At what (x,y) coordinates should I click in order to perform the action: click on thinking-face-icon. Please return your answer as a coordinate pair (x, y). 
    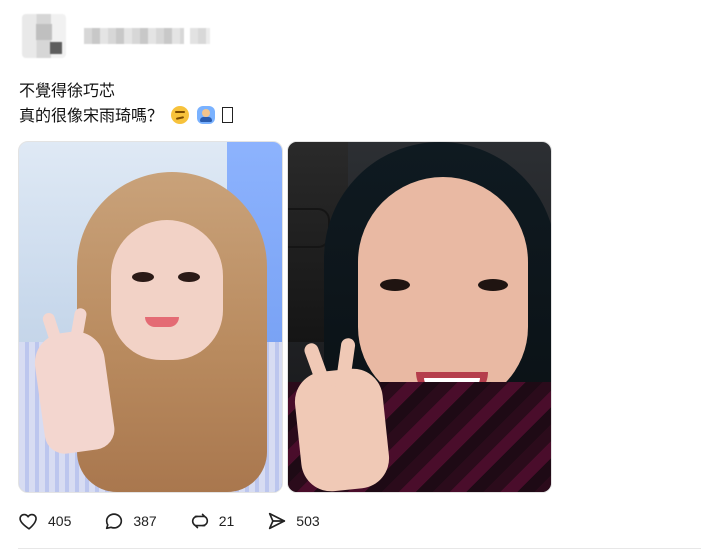
    Looking at the image, I should click on (180, 115).